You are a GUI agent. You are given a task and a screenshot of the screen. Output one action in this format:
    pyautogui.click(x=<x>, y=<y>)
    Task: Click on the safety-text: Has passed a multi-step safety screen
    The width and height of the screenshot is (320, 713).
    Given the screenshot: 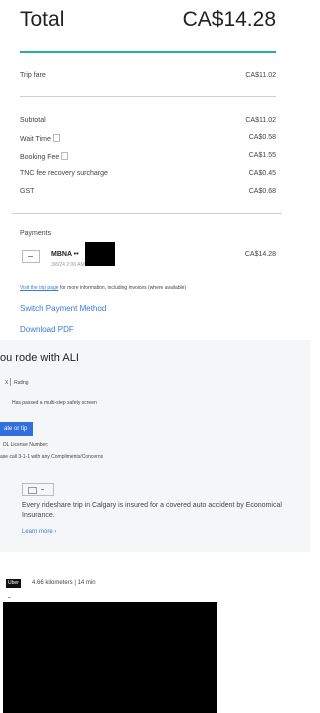 What is the action you would take?
    pyautogui.click(x=54, y=403)
    